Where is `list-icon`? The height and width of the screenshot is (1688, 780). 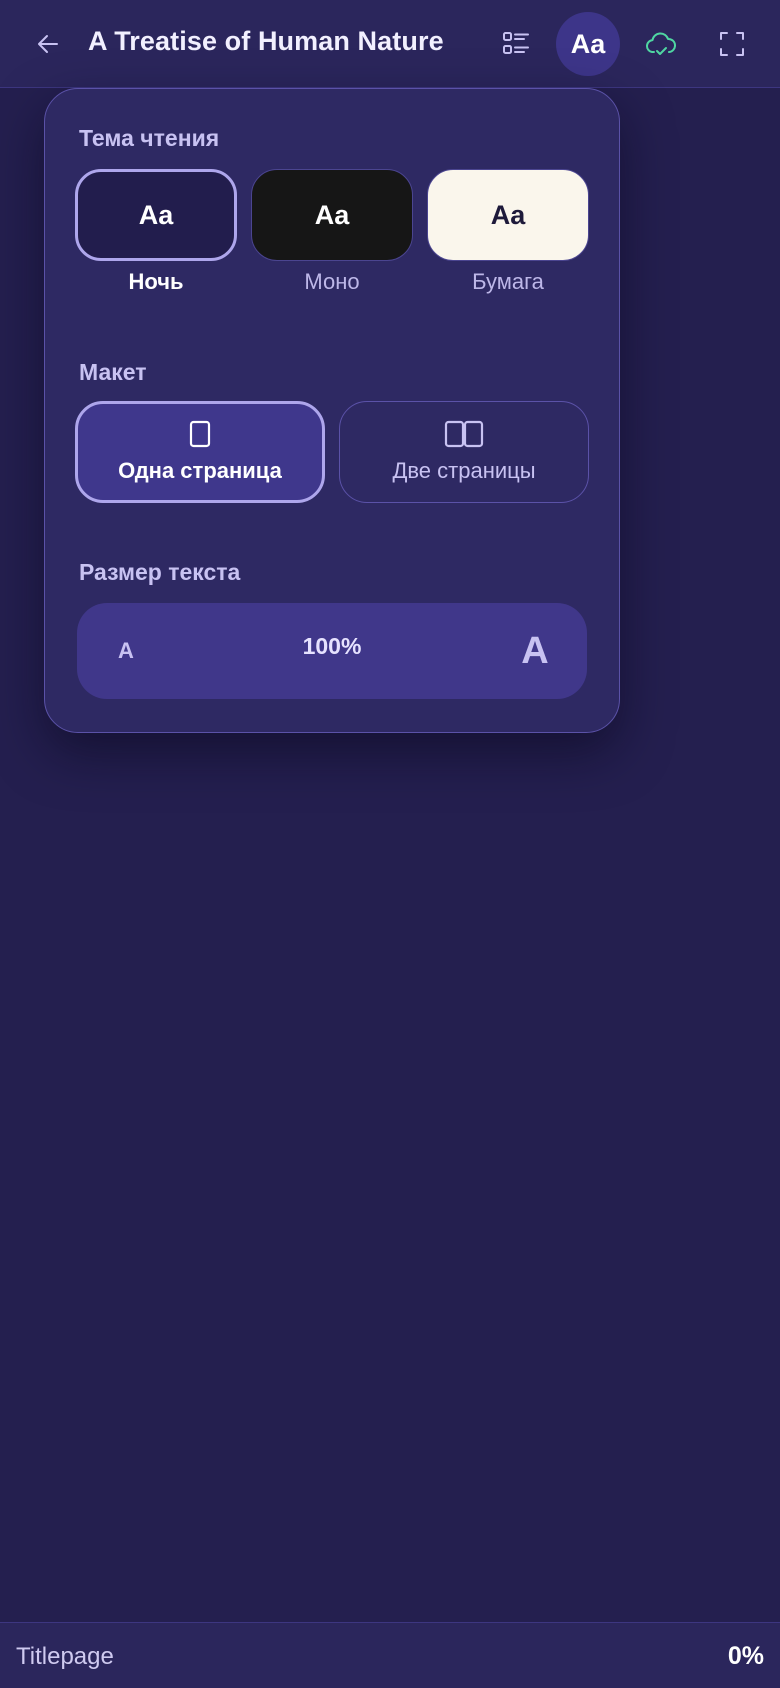
list-icon is located at coordinates (516, 43).